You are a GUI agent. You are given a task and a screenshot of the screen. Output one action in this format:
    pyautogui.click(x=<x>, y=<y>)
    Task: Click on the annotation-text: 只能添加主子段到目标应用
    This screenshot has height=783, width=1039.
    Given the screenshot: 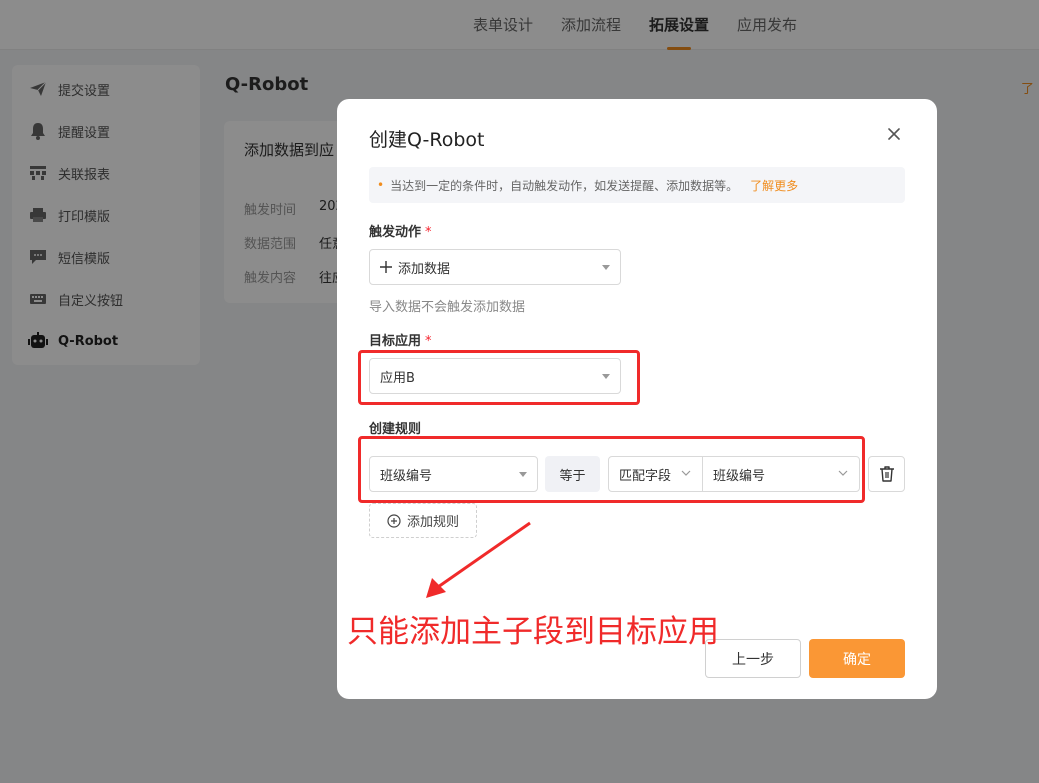 What is the action you would take?
    pyautogui.click(x=533, y=632)
    